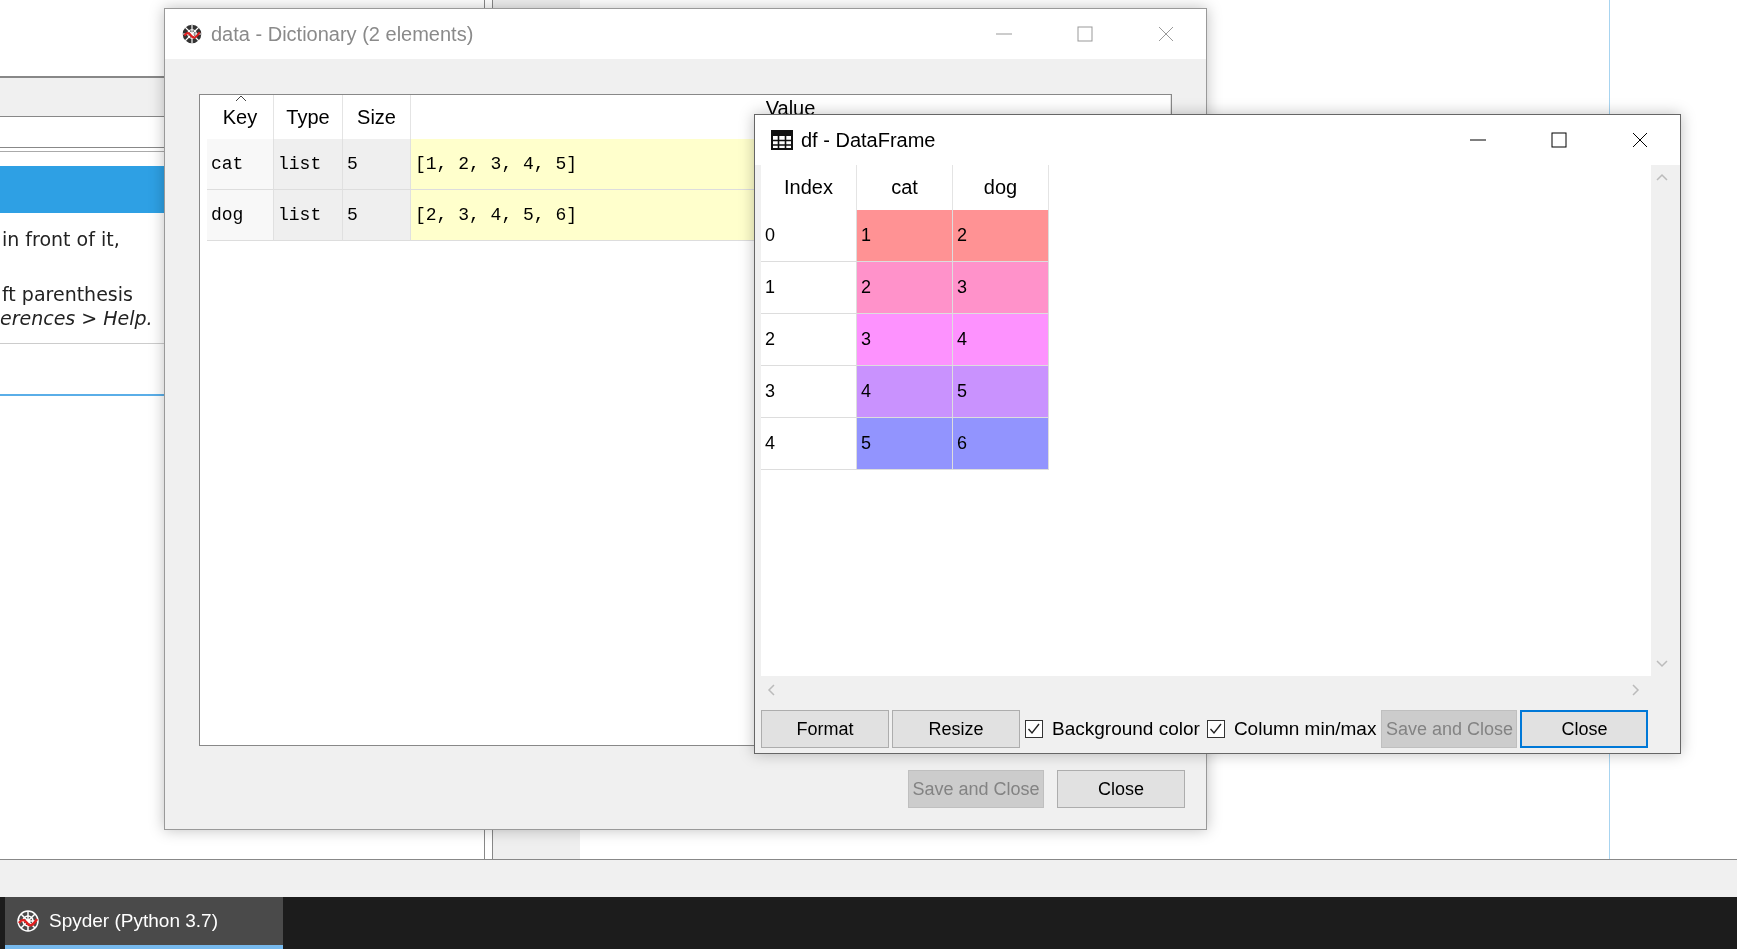 Image resolution: width=1737 pixels, height=949 pixels. What do you see at coordinates (771, 689) in the screenshot?
I see `scroll-left-icon` at bounding box center [771, 689].